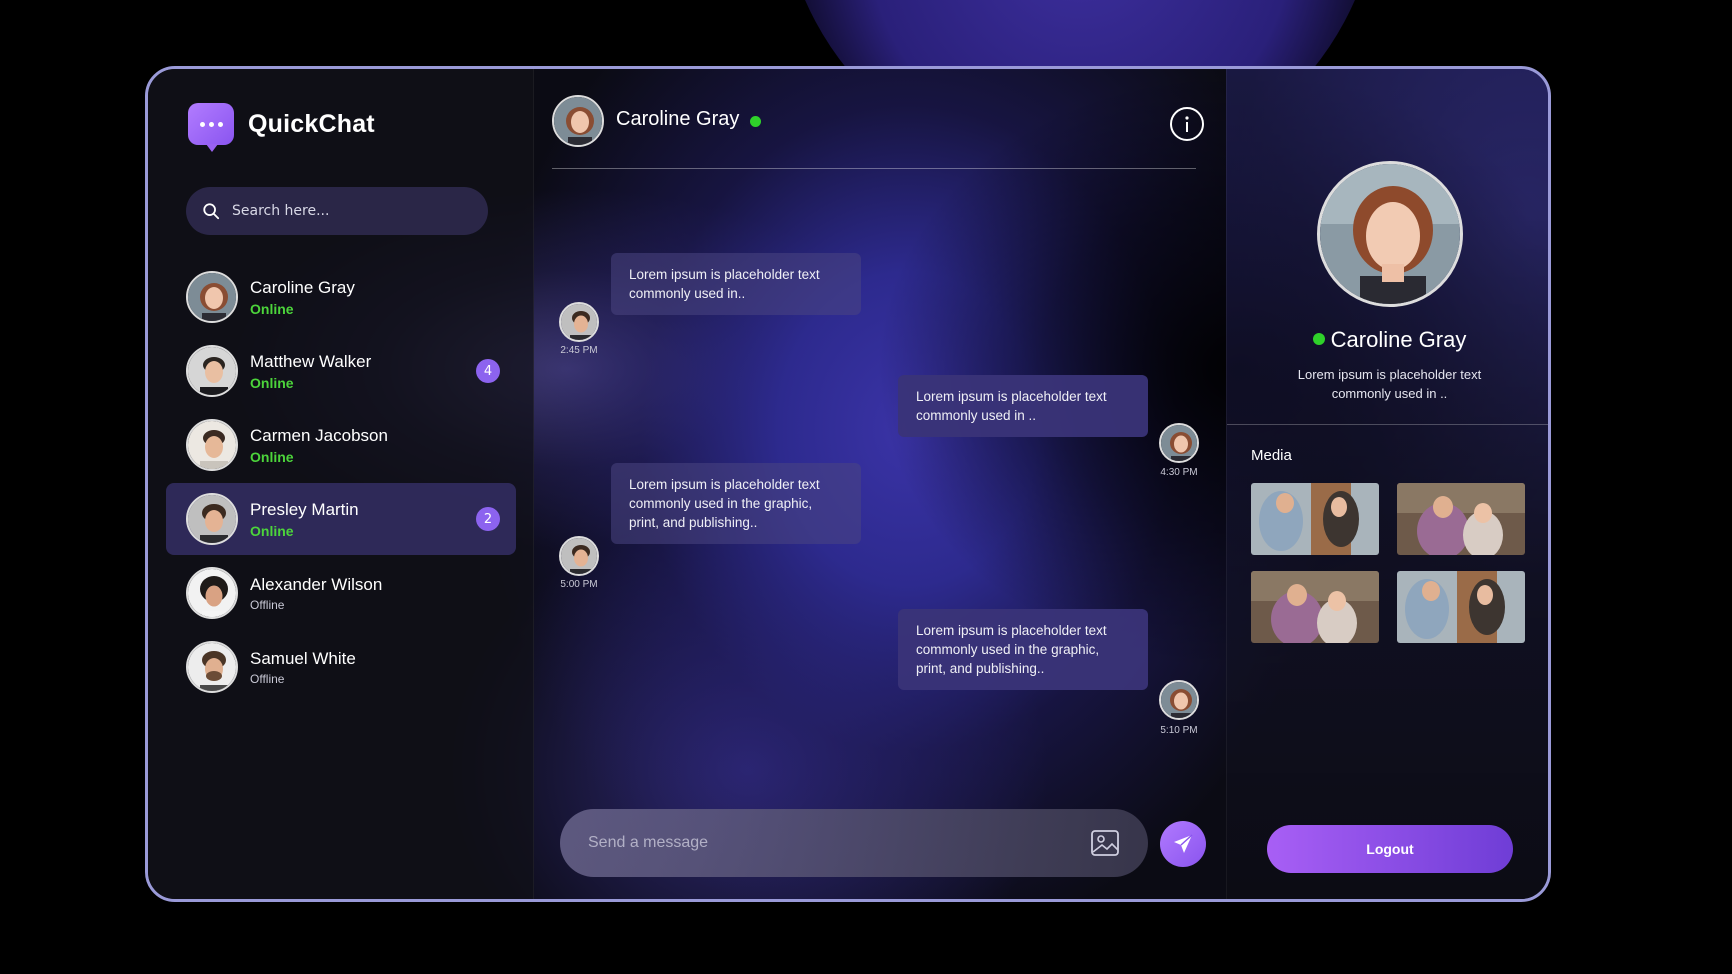  I want to click on contact-item: Samuel White Offline, so click(341, 667).